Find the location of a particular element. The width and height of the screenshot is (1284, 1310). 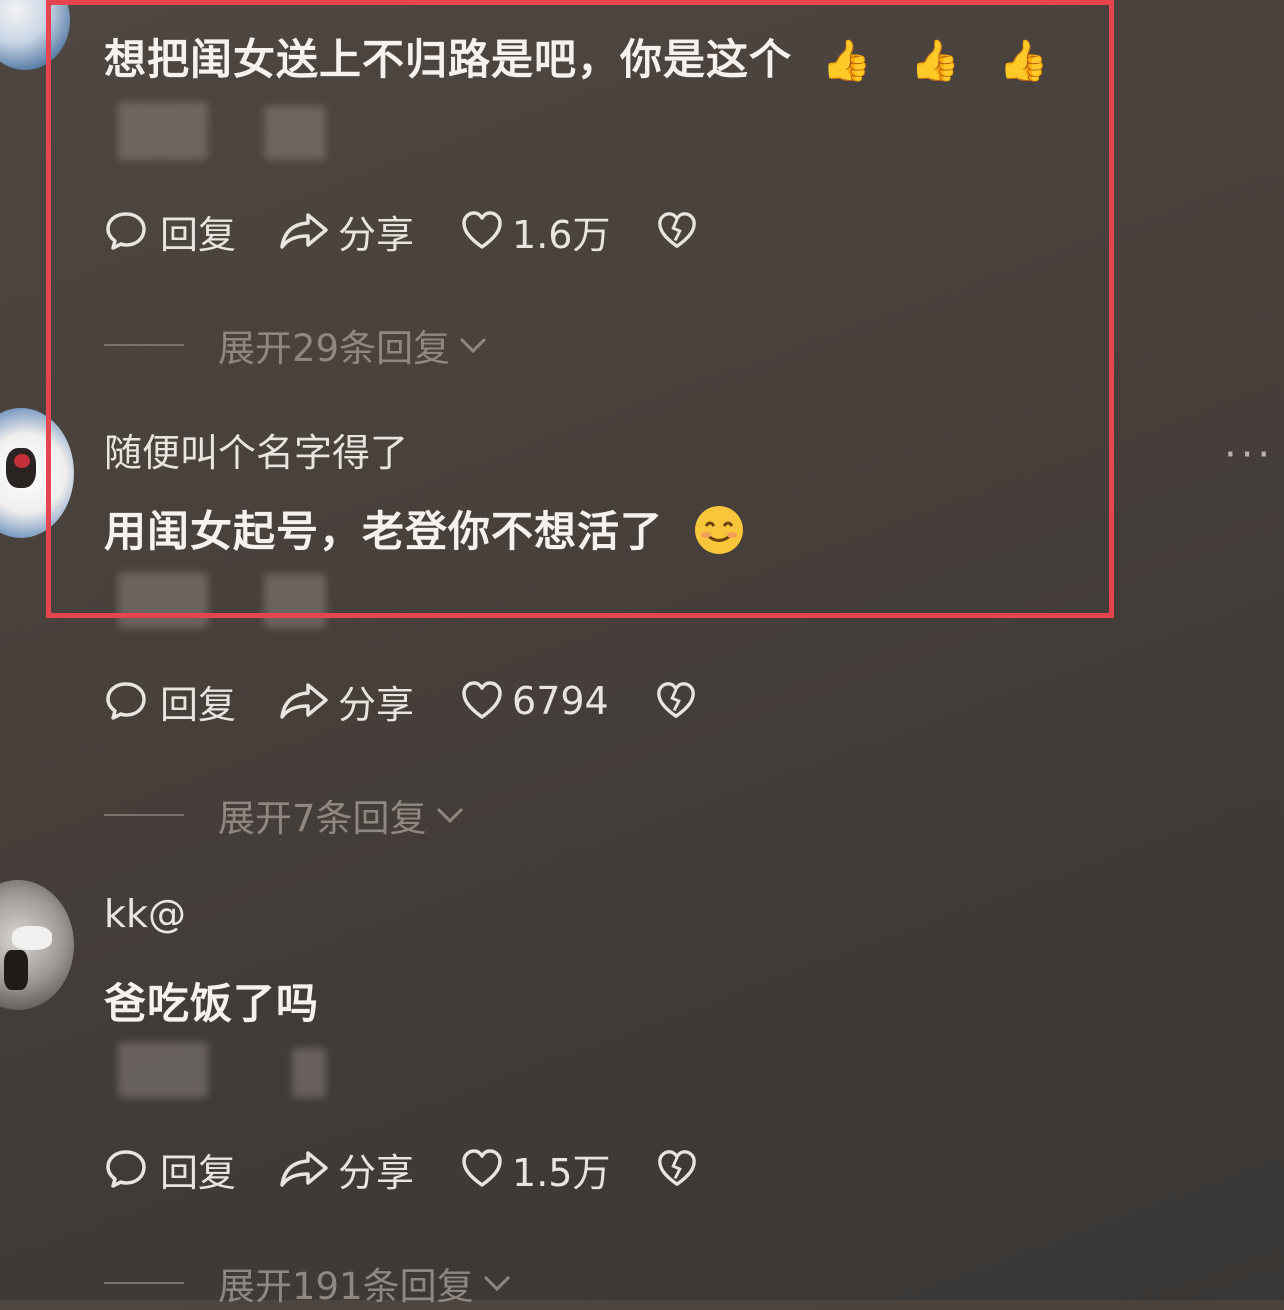

expand-replies: 展开191条回复 is located at coordinates (308, 1283).